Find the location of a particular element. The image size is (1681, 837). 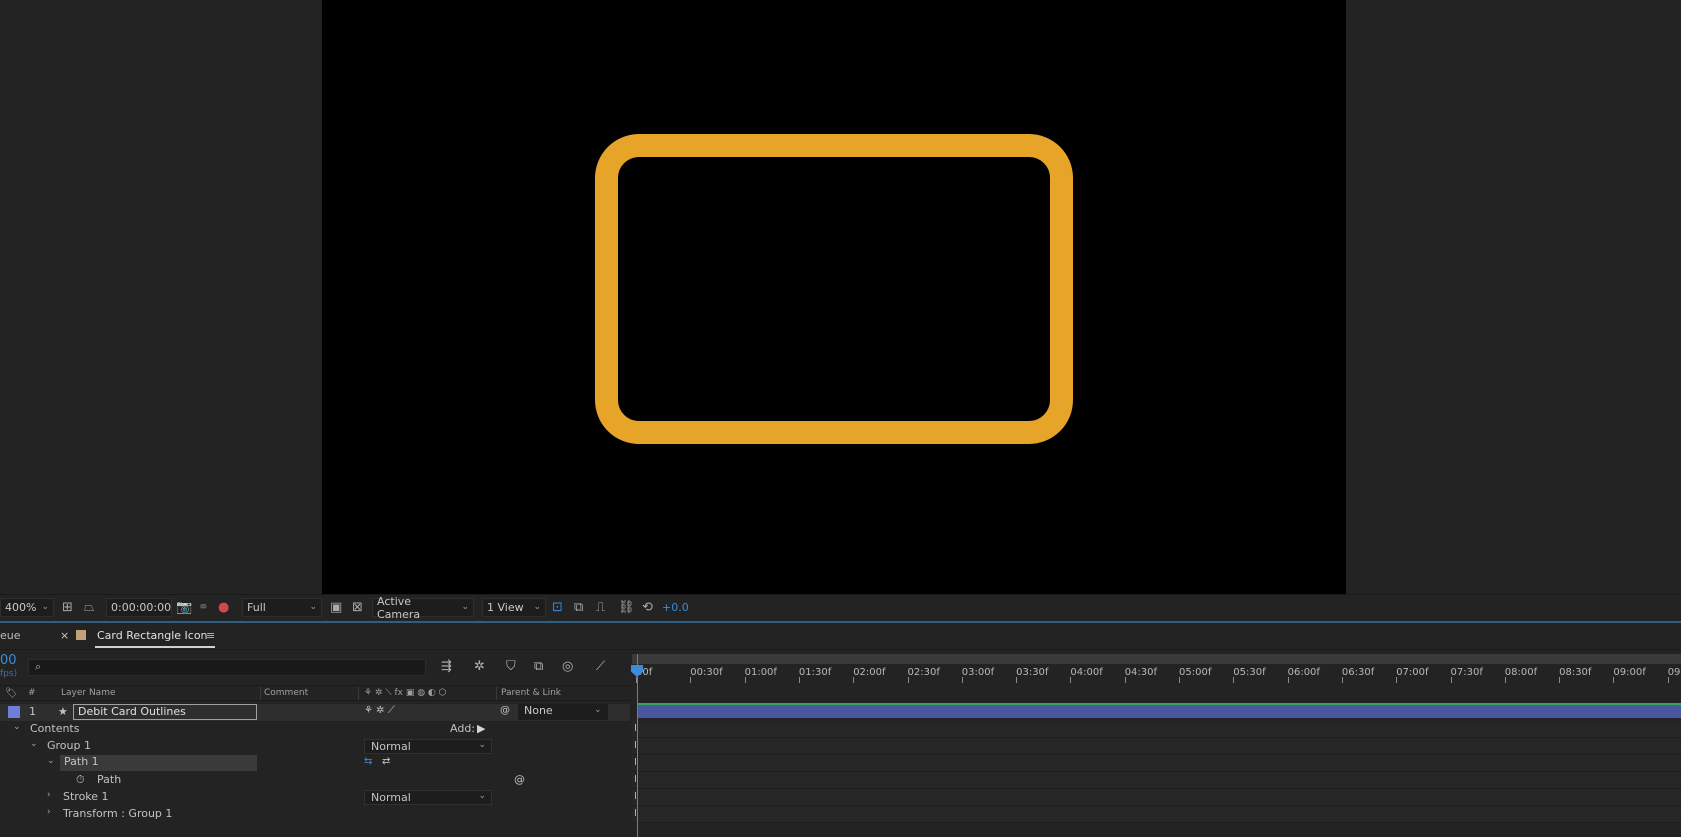

path-direction-icon: ⇆ is located at coordinates (368, 761).